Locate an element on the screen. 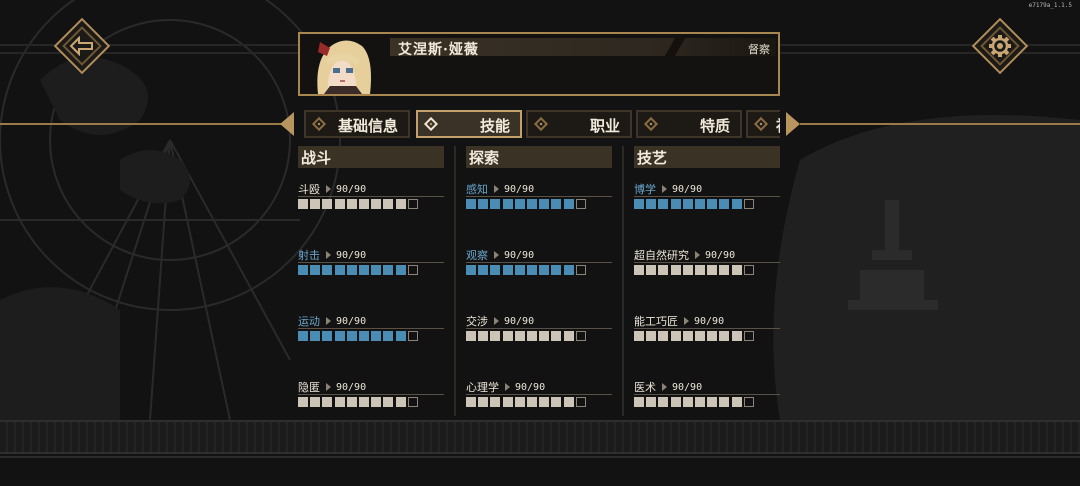 The image size is (1080, 486). skill-row: 能工巧匠 90/90 is located at coordinates (707, 334).